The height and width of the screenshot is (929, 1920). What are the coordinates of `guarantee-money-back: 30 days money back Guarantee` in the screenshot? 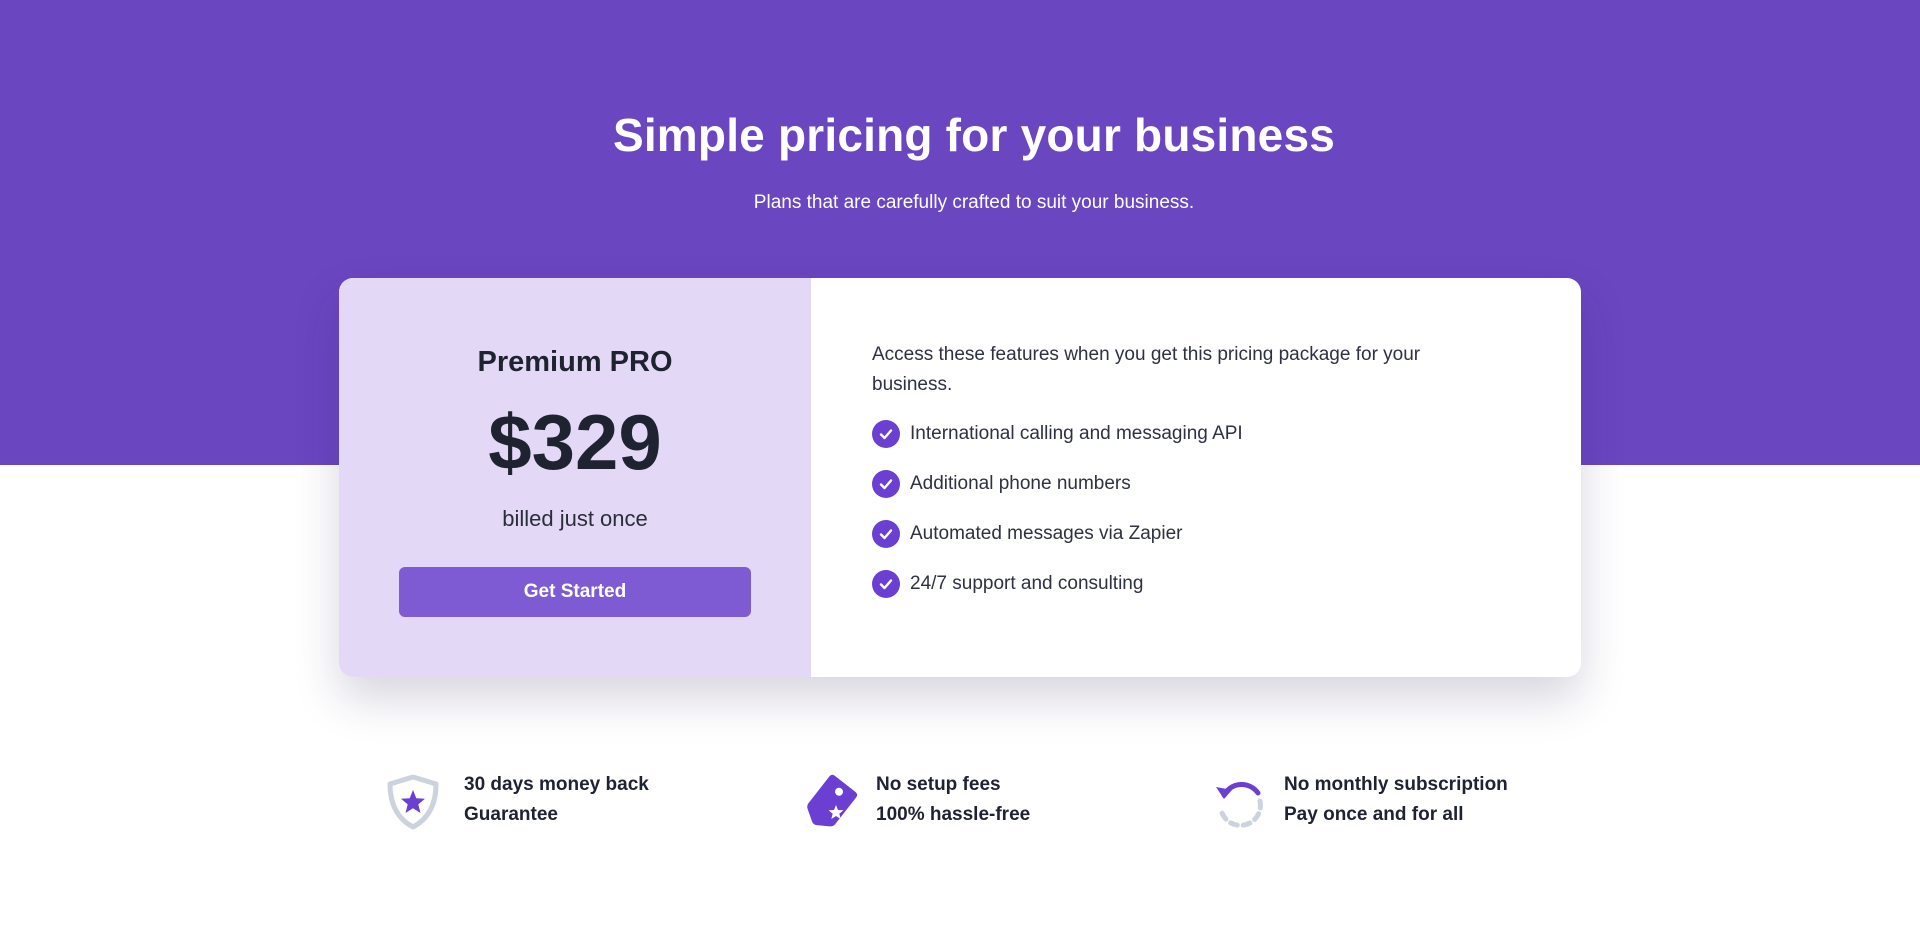 It's located at (516, 802).